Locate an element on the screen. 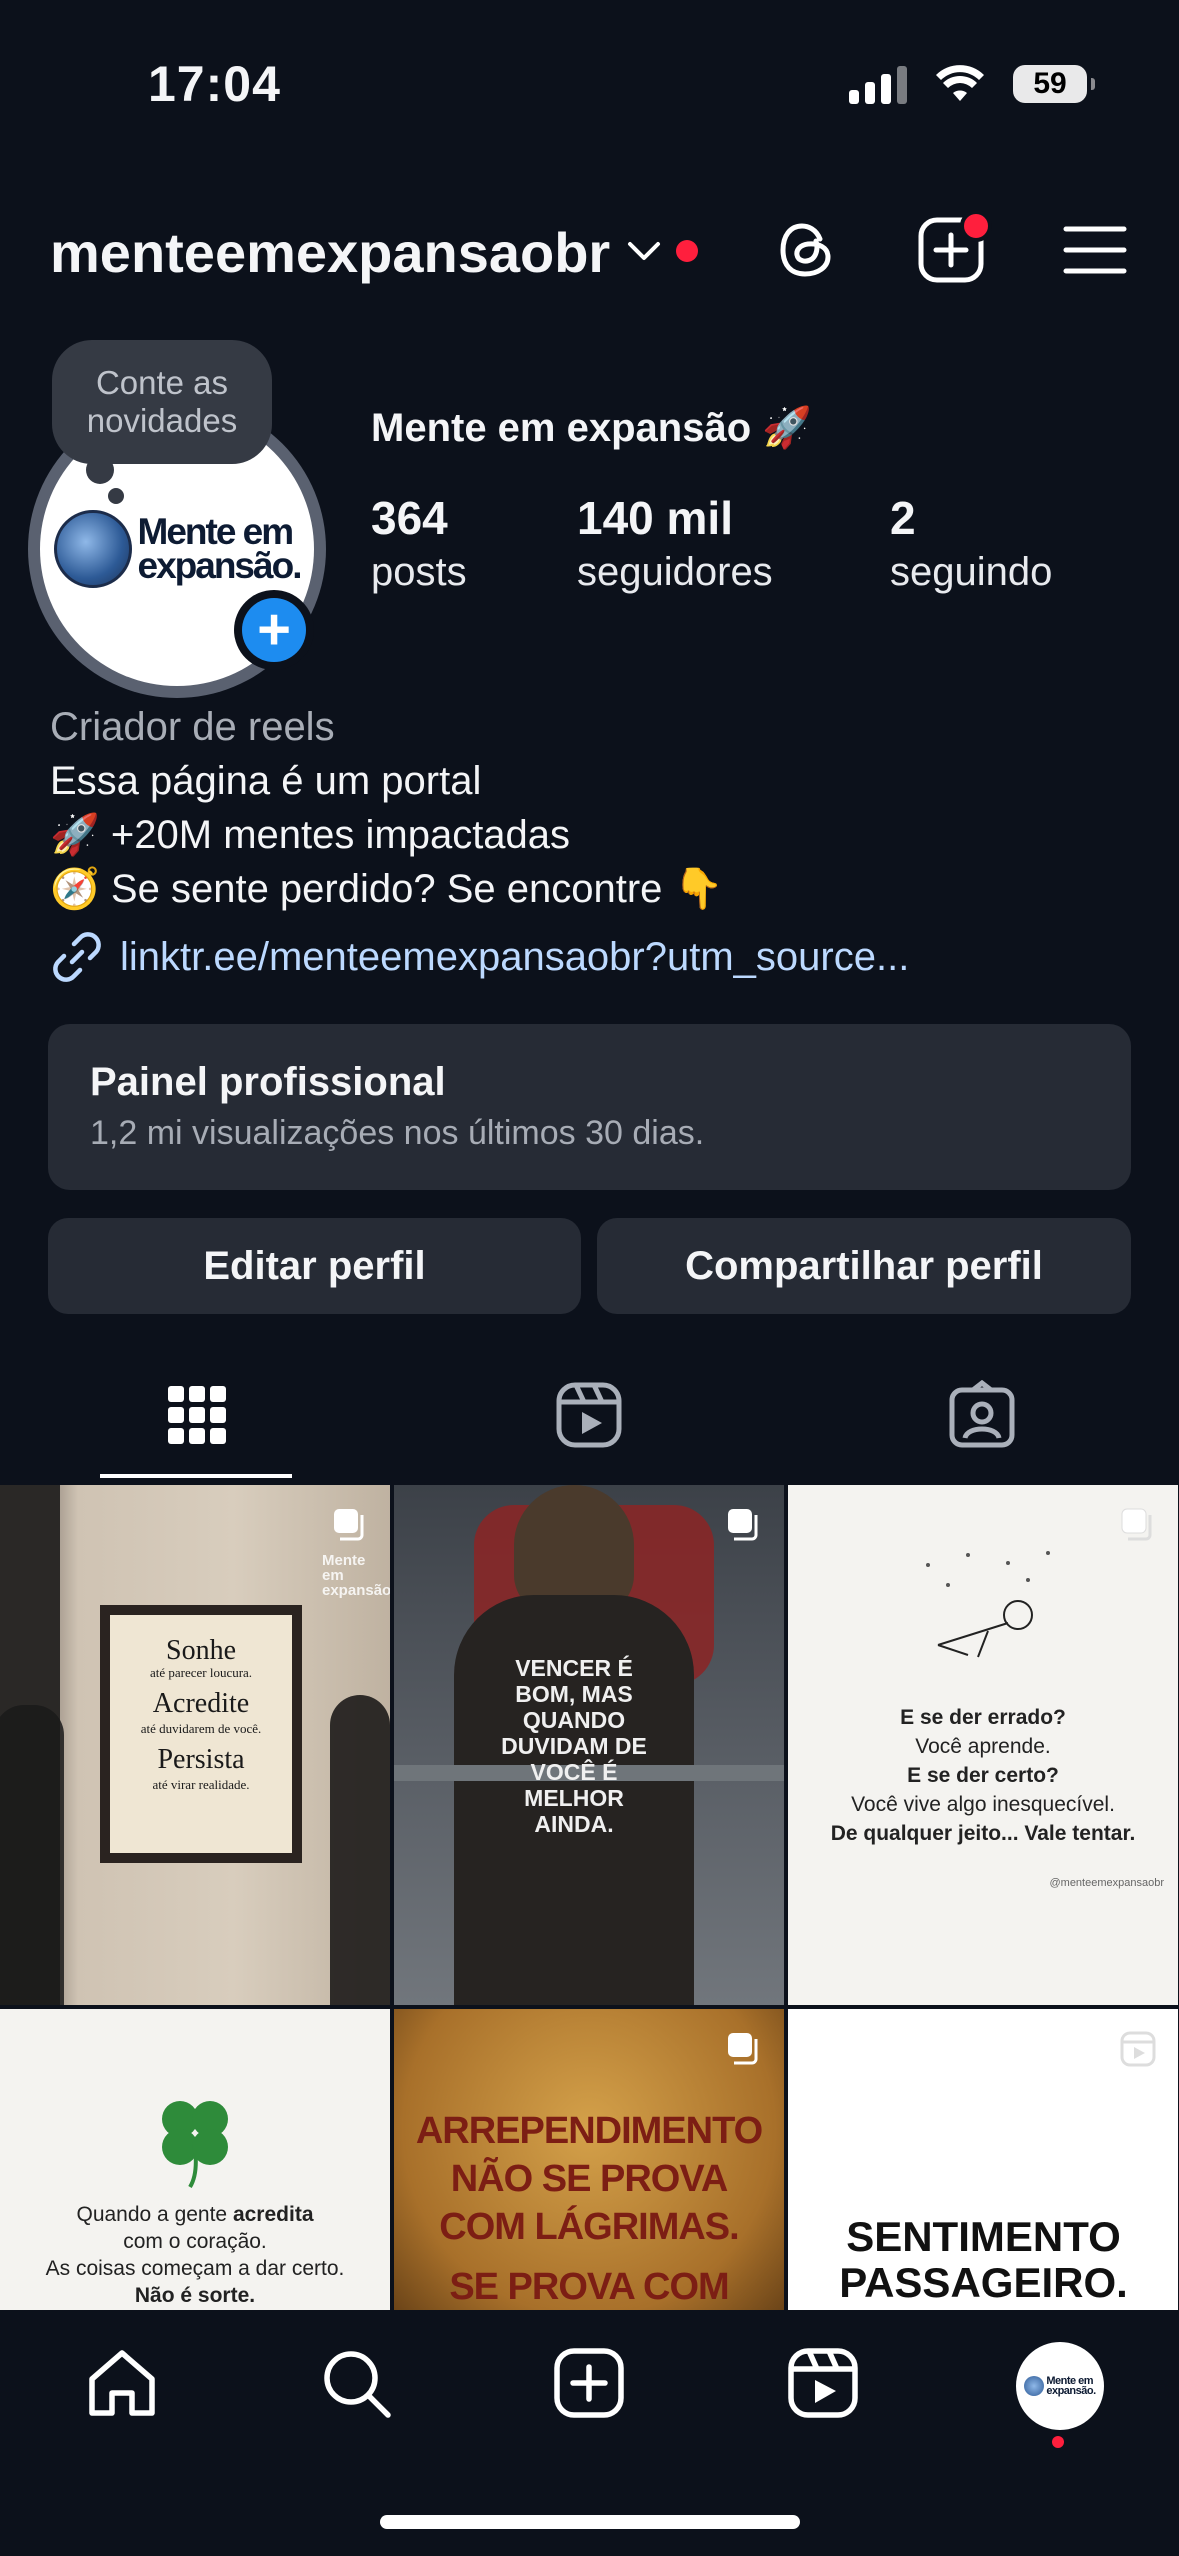 The height and width of the screenshot is (2556, 1179). battery-icon: 59 is located at coordinates (1054, 84).